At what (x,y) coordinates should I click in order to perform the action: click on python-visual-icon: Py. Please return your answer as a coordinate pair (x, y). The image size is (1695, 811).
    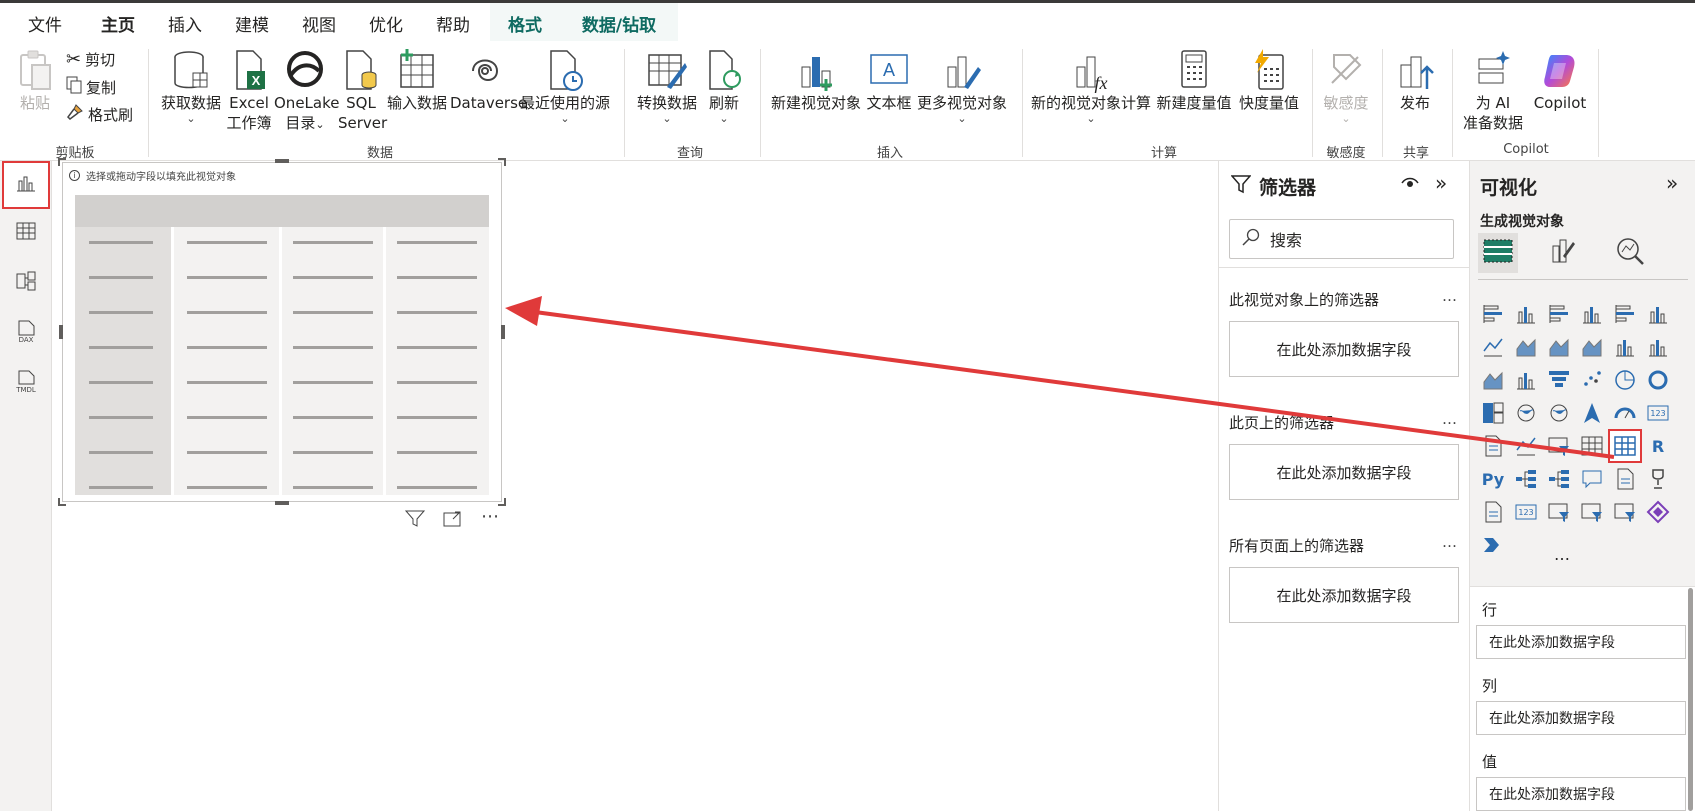
    Looking at the image, I should click on (1493, 479).